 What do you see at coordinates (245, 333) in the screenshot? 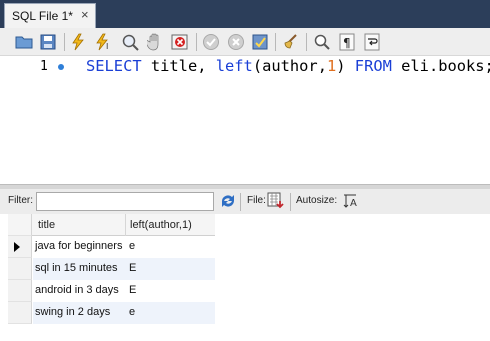
I see `grid-empty-area` at bounding box center [245, 333].